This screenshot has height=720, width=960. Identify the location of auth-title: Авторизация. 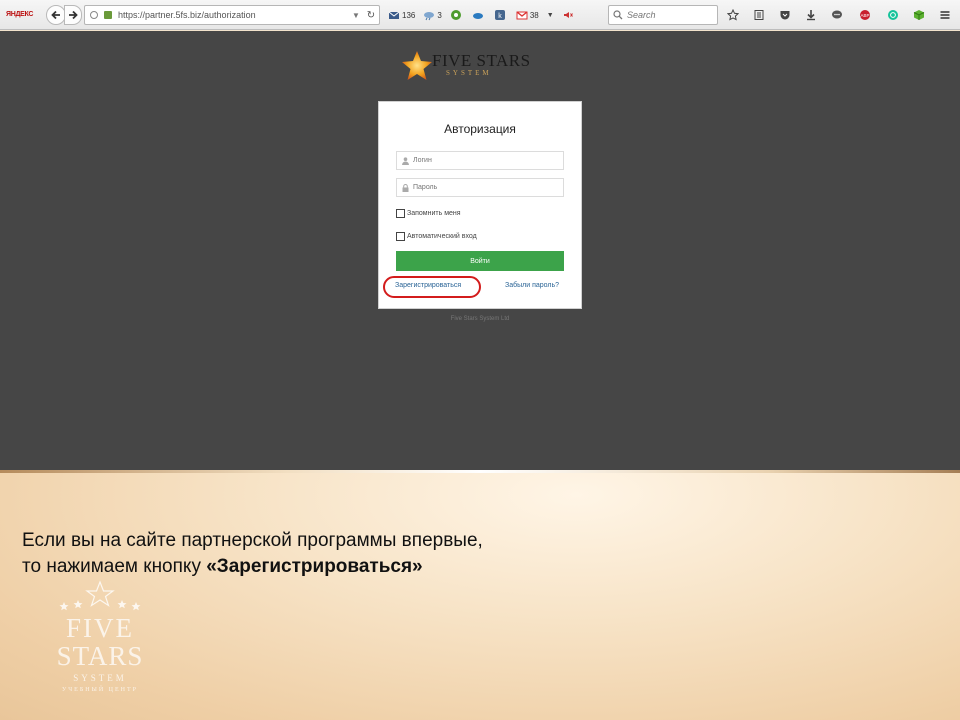
(480, 129).